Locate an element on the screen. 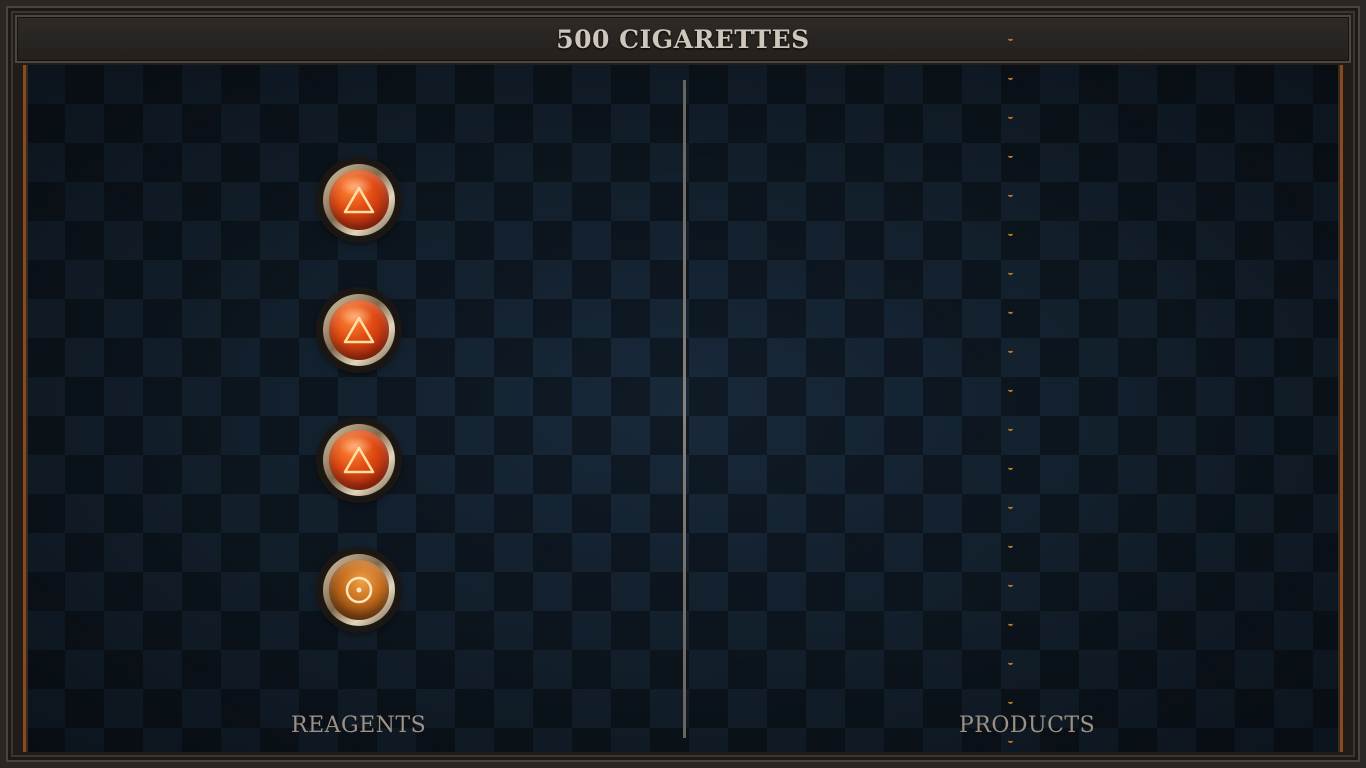  panel-divider is located at coordinates (684, 409).